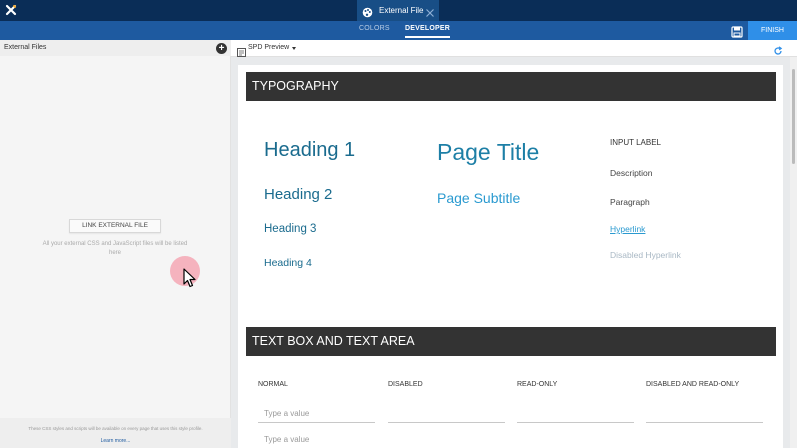  Describe the element at coordinates (398, 30) in the screenshot. I see `sub-bar: COLORS DEVELOPER` at that location.